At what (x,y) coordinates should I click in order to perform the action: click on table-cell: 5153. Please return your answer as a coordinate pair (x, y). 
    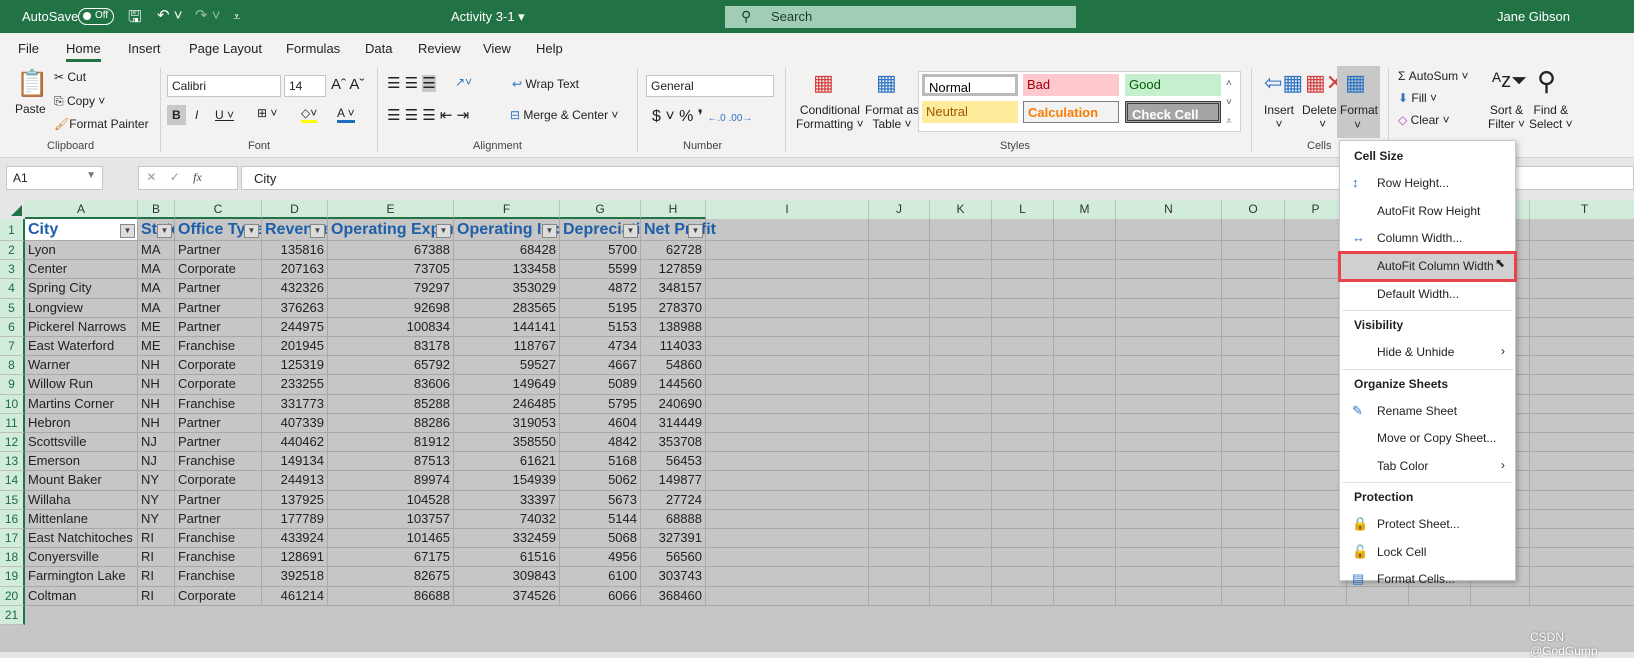
    Looking at the image, I should click on (600, 327).